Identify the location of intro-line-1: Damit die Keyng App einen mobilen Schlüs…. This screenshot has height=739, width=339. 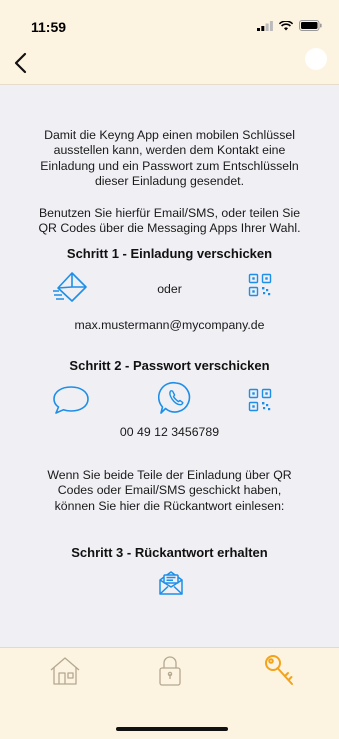
(169, 135).